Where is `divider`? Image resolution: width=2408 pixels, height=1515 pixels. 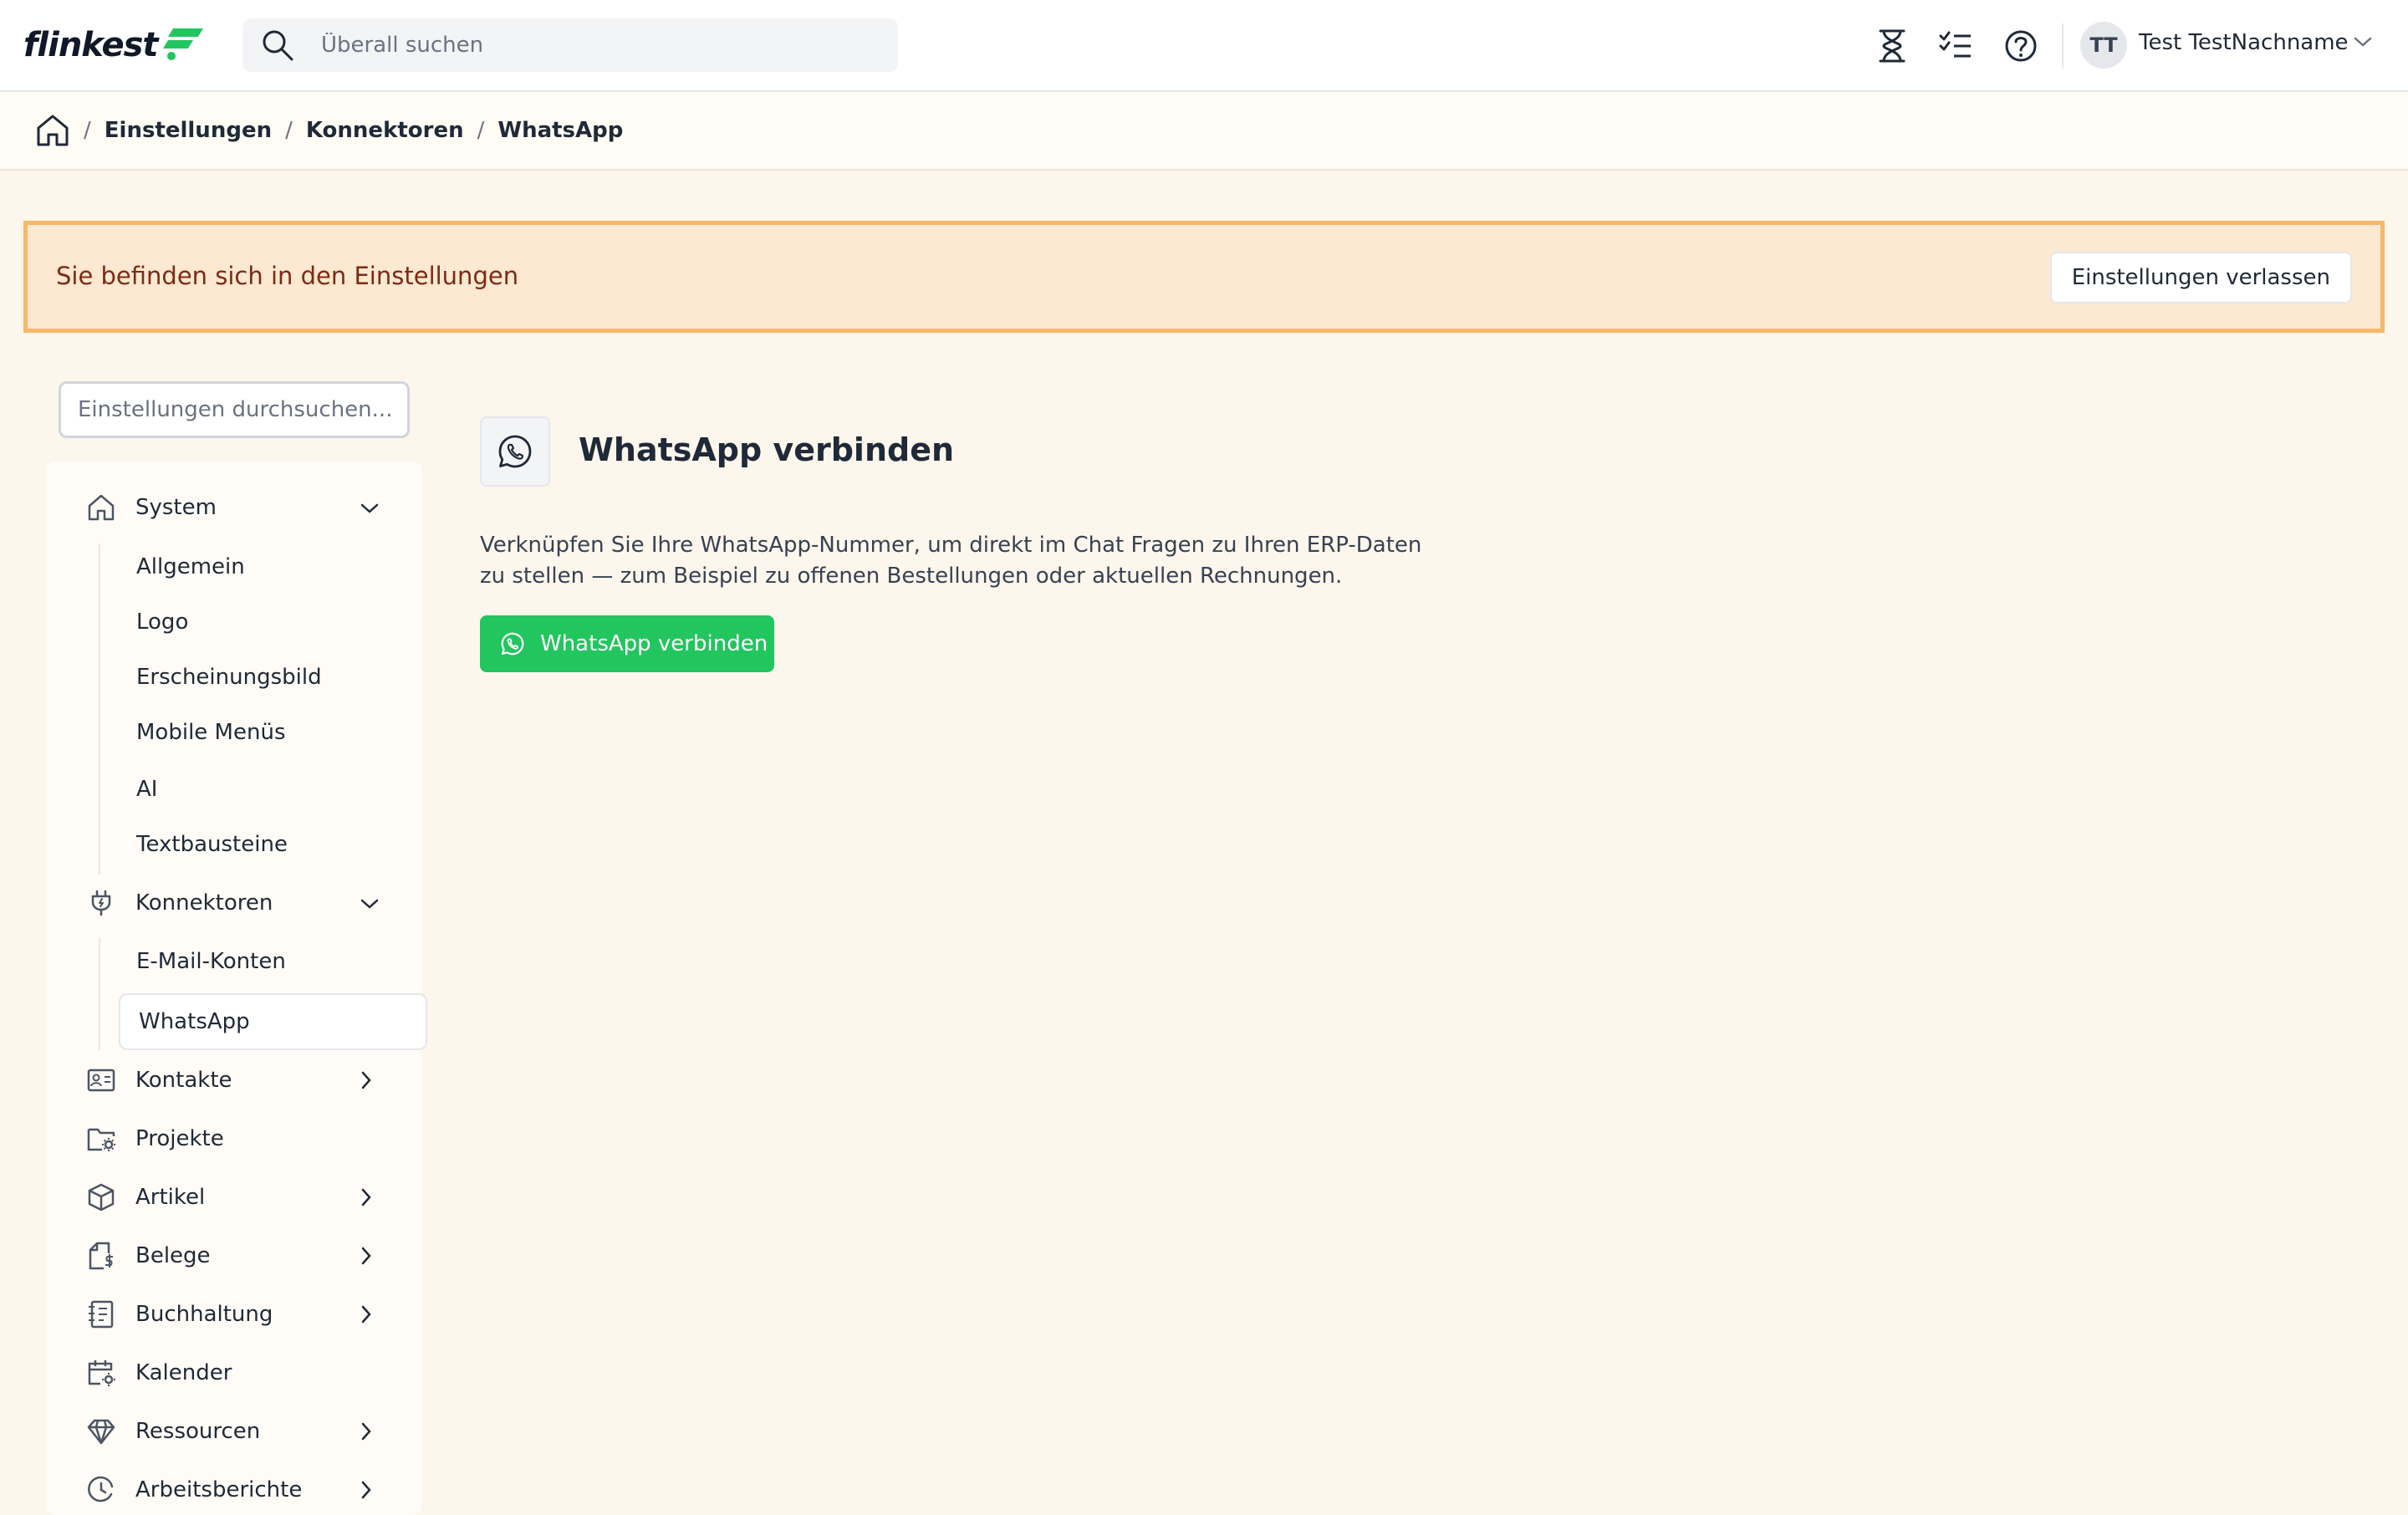 divider is located at coordinates (2063, 46).